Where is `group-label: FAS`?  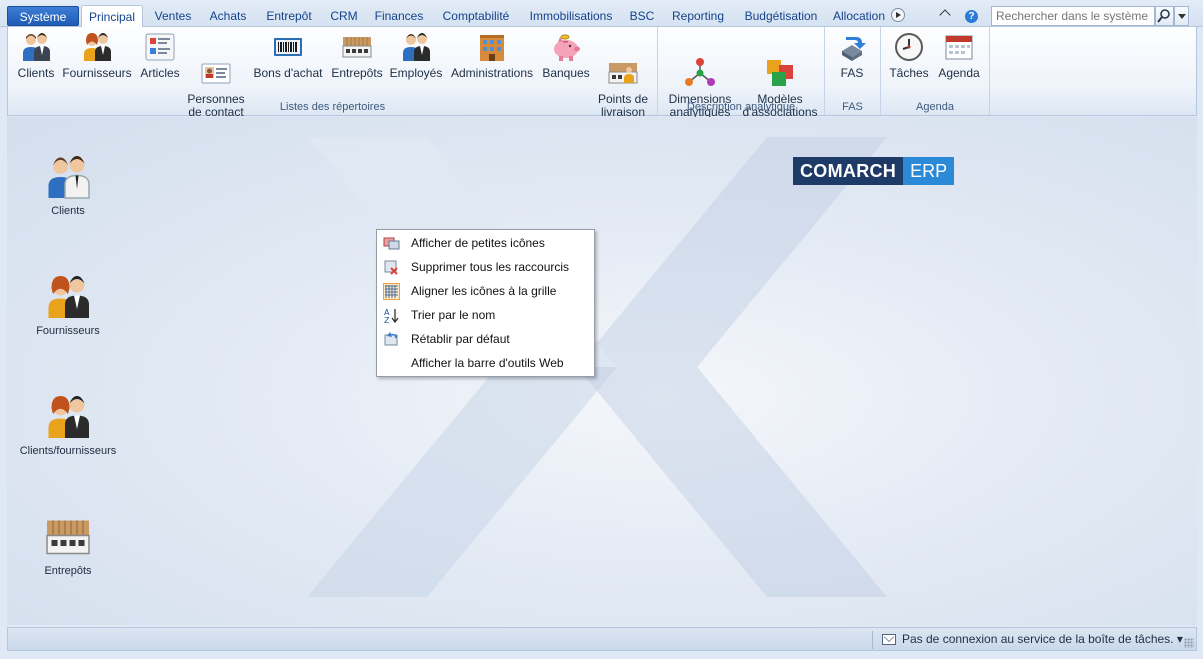 group-label: FAS is located at coordinates (852, 107).